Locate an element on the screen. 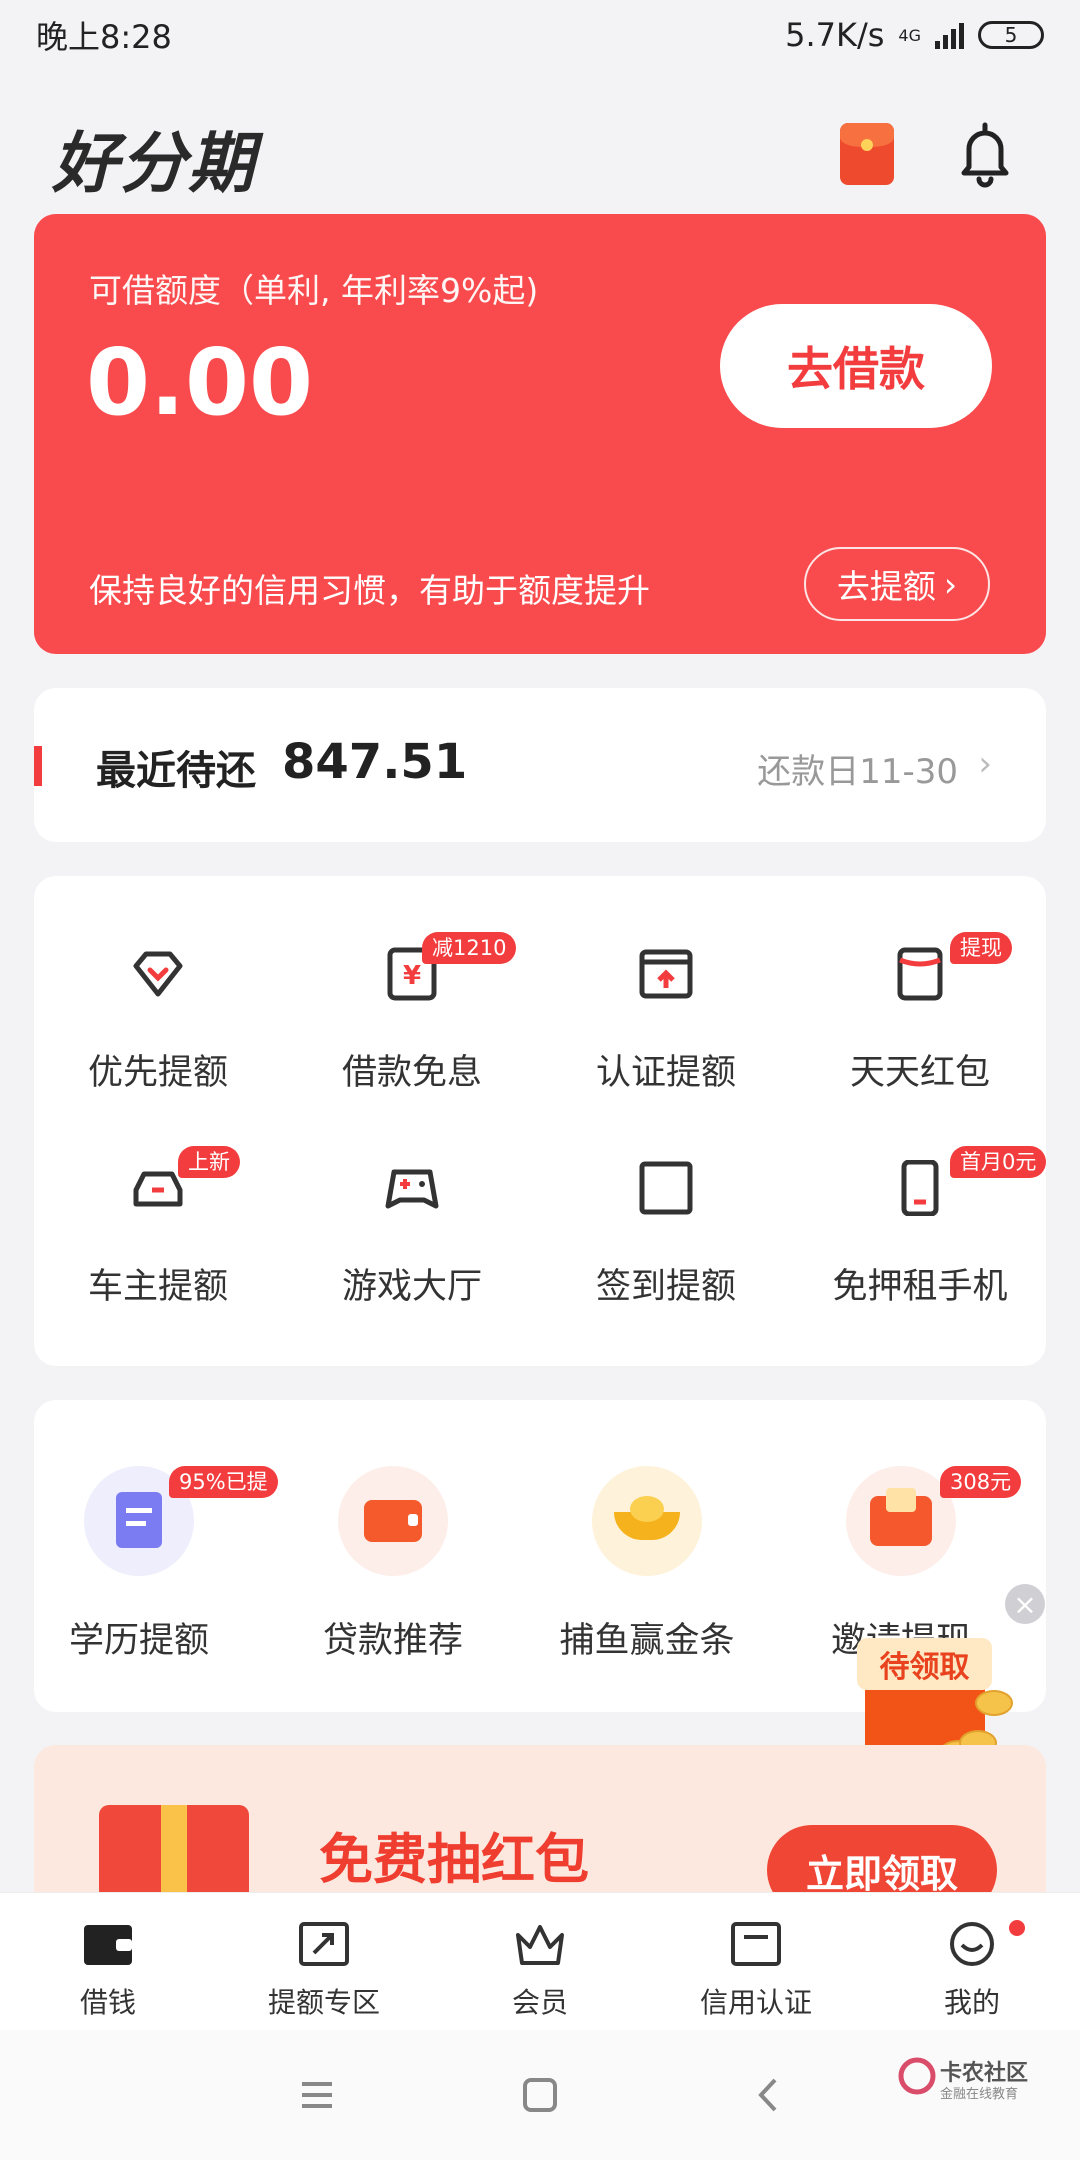  status-time: 晚上8:28 is located at coordinates (104, 37).